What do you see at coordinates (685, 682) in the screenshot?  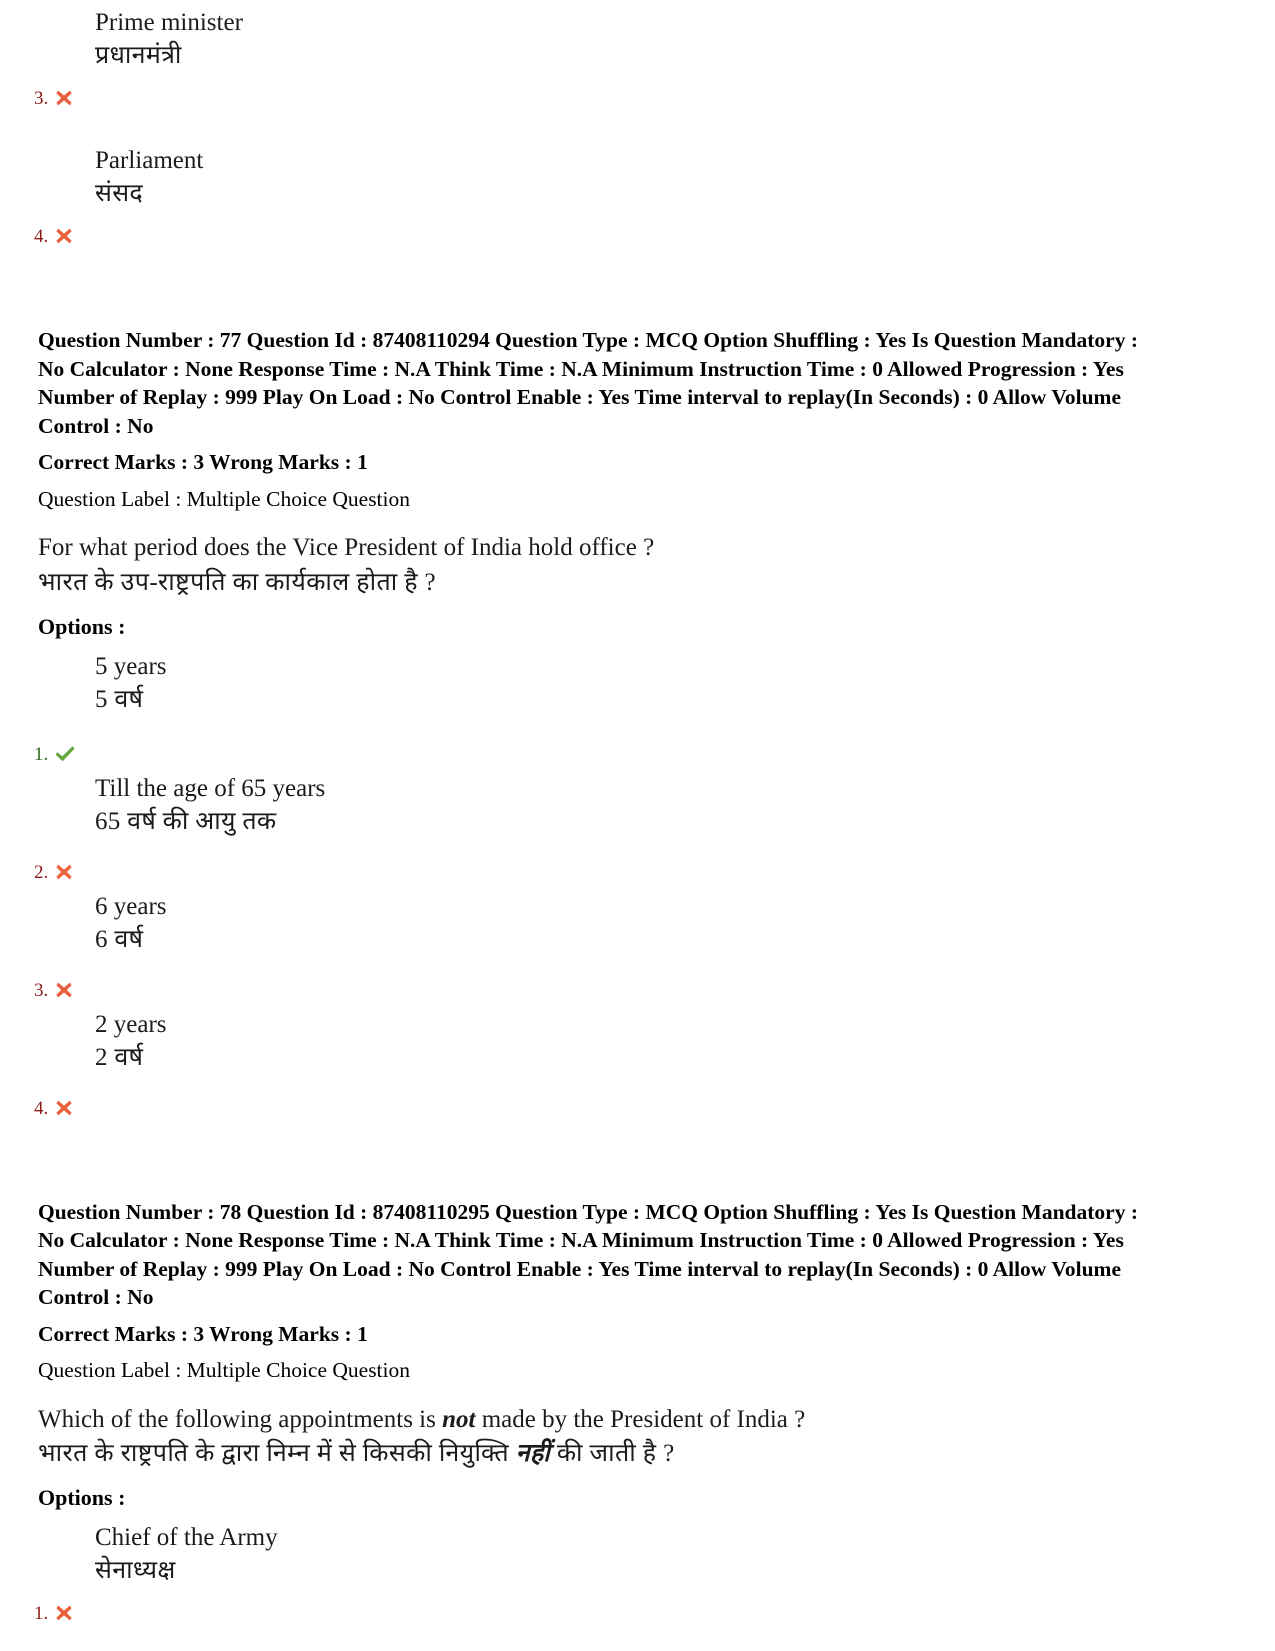 I see `option-text-group: 5 years 5 वर्ष` at bounding box center [685, 682].